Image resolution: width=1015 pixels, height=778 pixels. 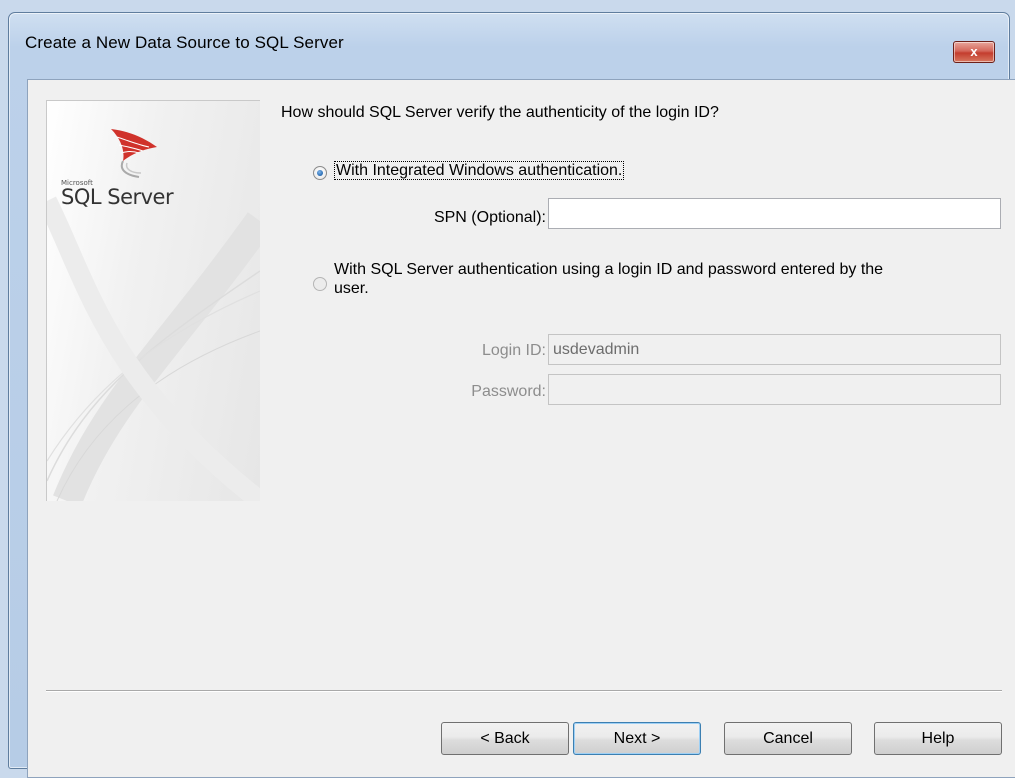 What do you see at coordinates (153, 300) in the screenshot?
I see `sql-server-banner: Microsoft SQL Server` at bounding box center [153, 300].